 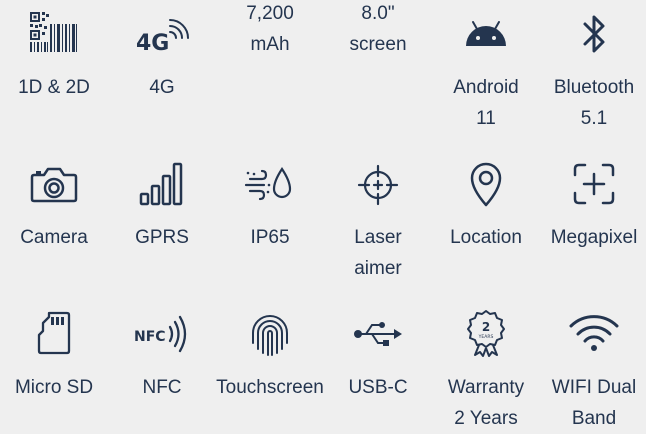 What do you see at coordinates (378, 70) in the screenshot?
I see `feature-screen: 8.0" screen` at bounding box center [378, 70].